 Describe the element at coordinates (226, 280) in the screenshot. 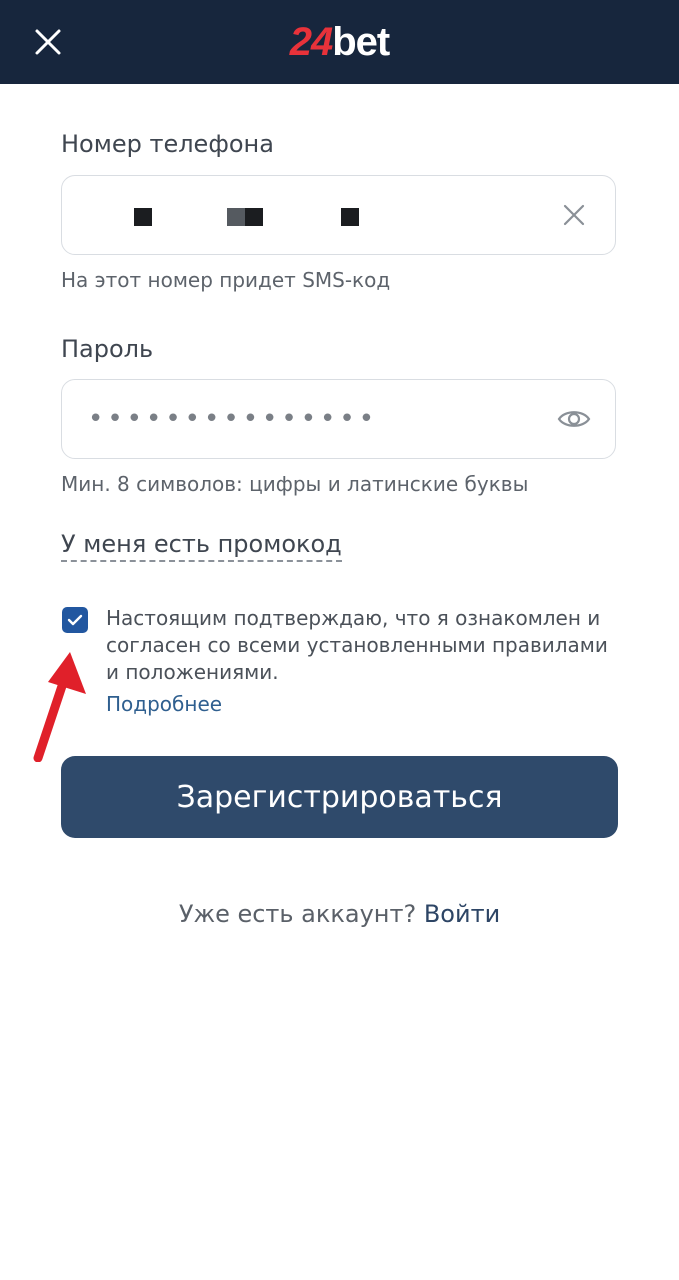

I see `phone-hint: На этот номер придет SMS-код` at that location.